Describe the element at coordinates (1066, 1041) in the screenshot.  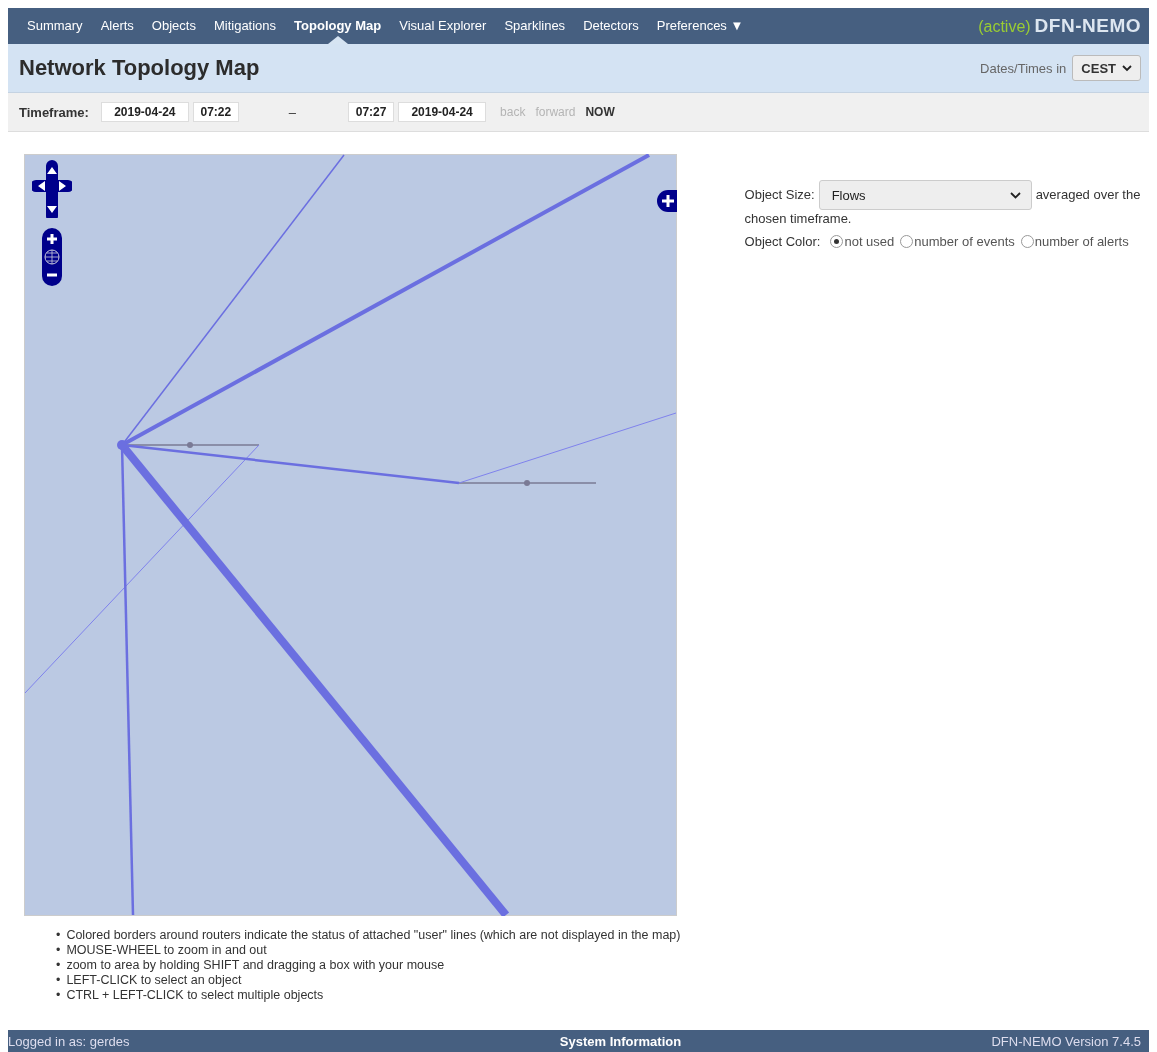
I see `version-label: DFN-NEMO Version 7.4.5` at that location.